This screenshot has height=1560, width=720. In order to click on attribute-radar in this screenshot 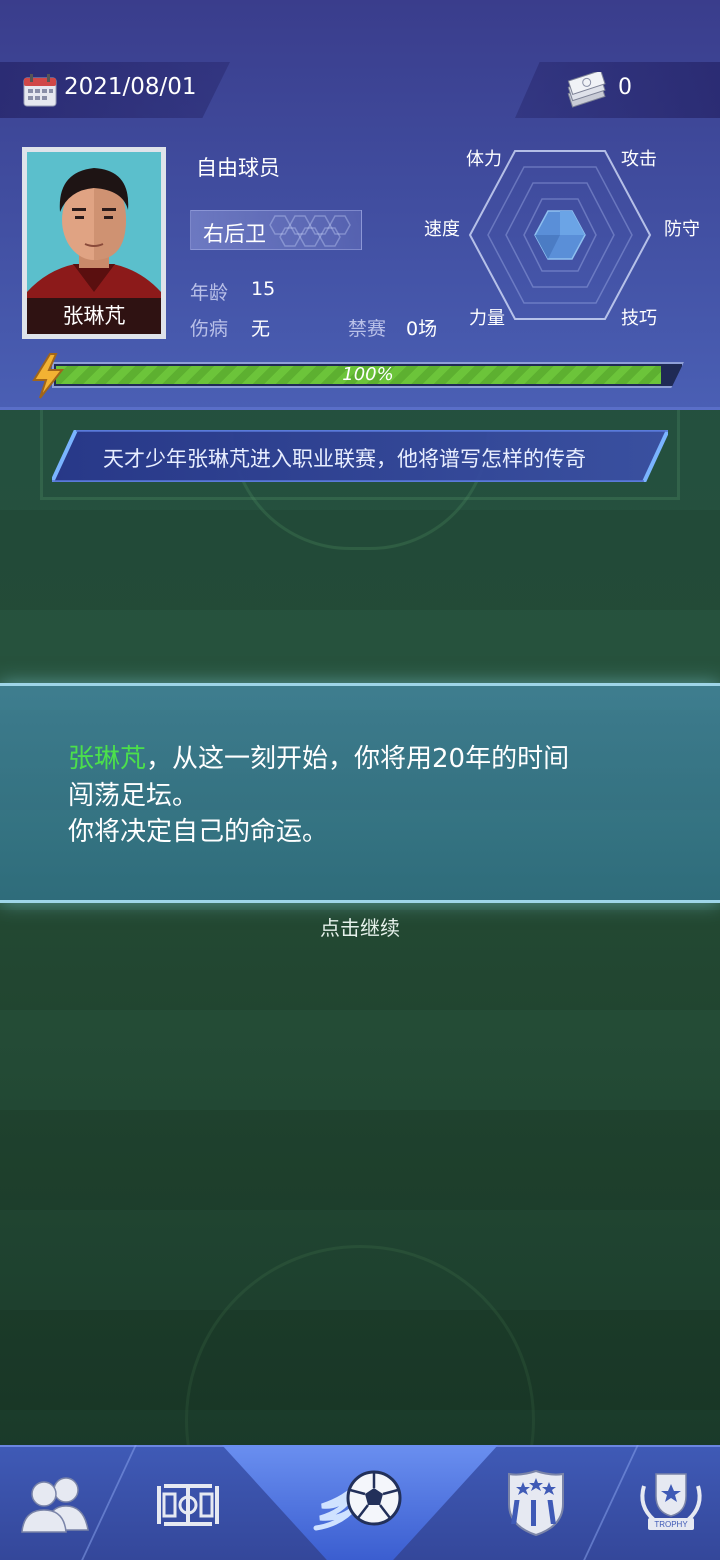, I will do `click(560, 235)`.